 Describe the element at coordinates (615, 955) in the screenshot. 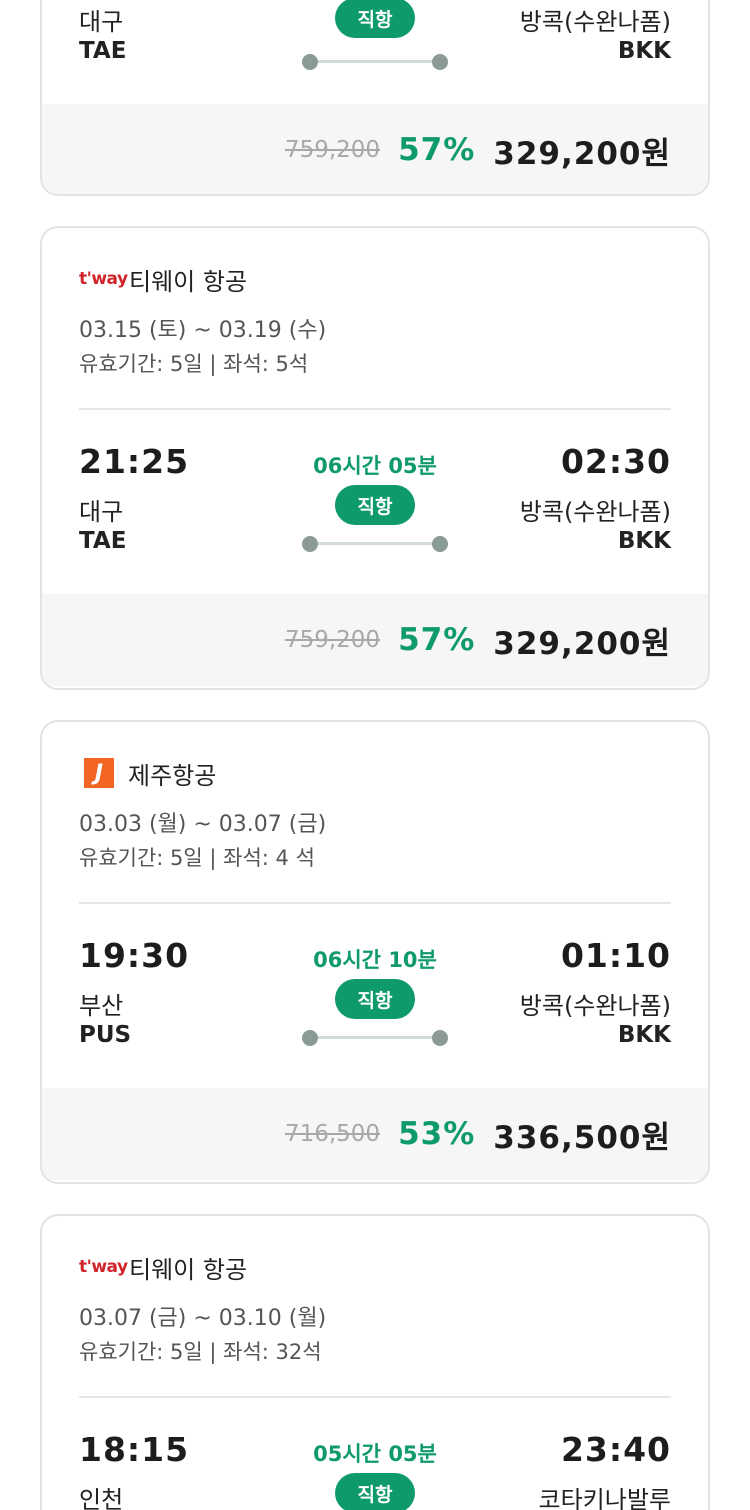

I see `arrival-time: 01:10` at that location.